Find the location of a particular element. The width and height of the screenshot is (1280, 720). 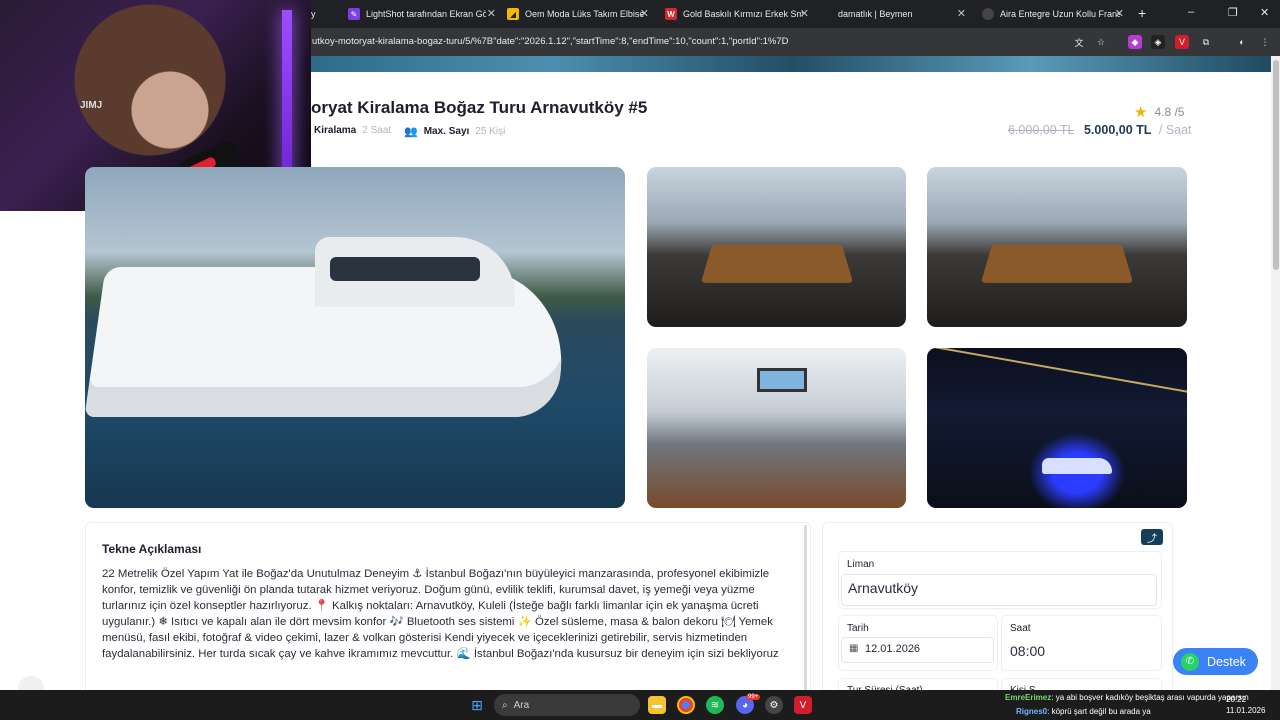

port-field: Liman Arnavutköy is located at coordinates (1000, 580).